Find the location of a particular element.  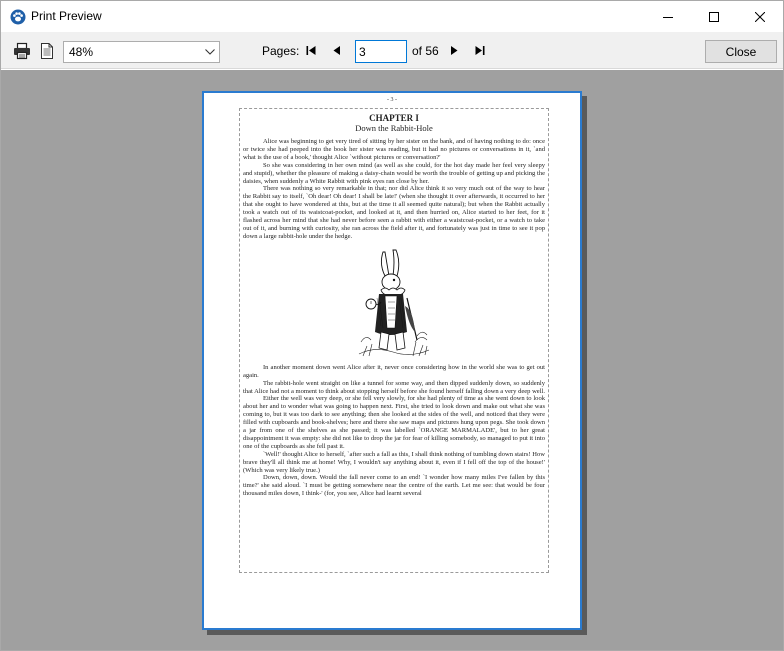

chapter-title: CHAPTER I is located at coordinates (394, 118).